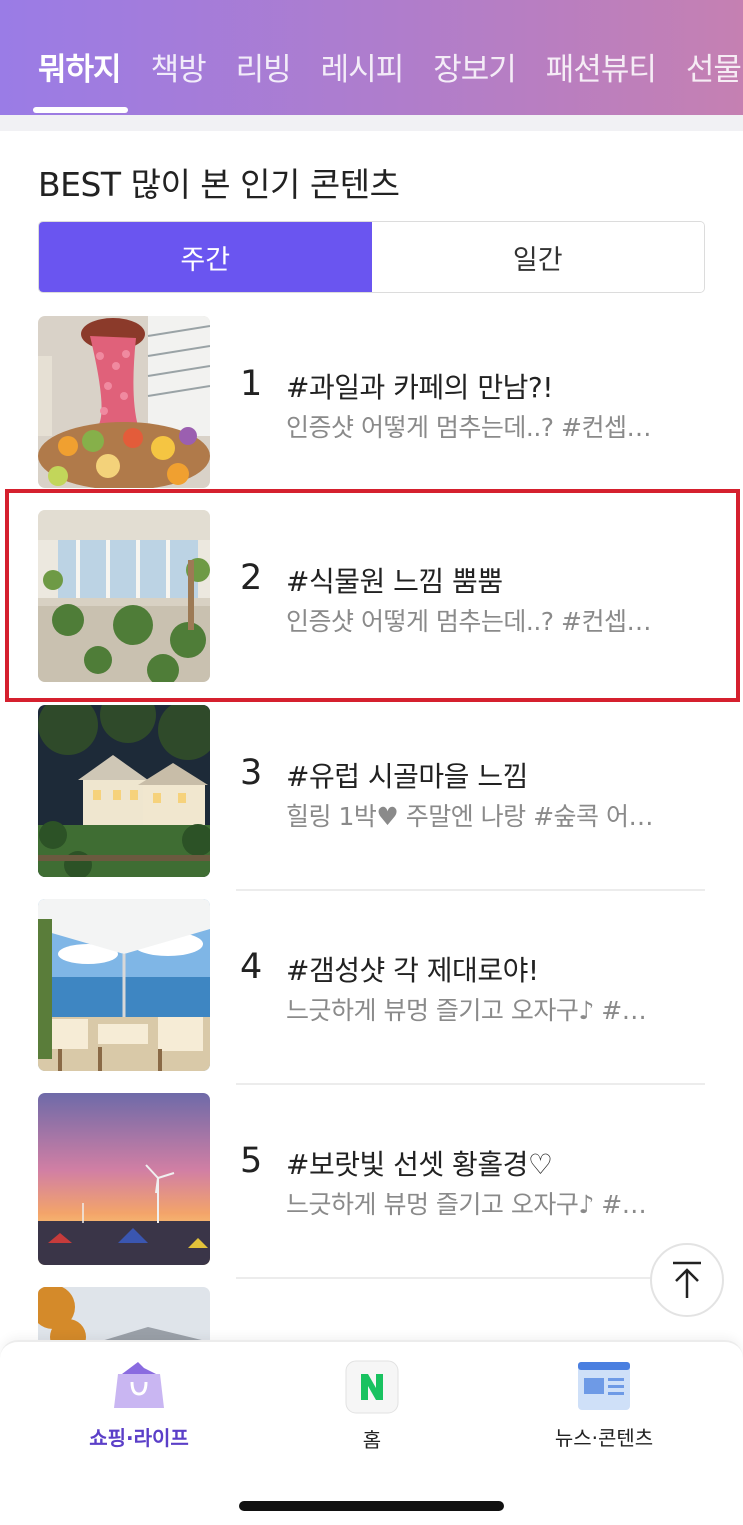  What do you see at coordinates (205, 257) in the screenshot?
I see `weekly-segment-button: 주간` at bounding box center [205, 257].